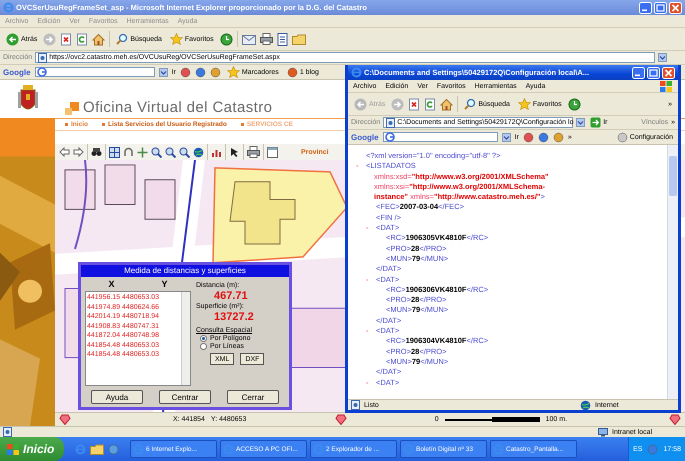 This screenshot has height=461, width=685. I want to click on left-arrow-icon, so click(64, 152).